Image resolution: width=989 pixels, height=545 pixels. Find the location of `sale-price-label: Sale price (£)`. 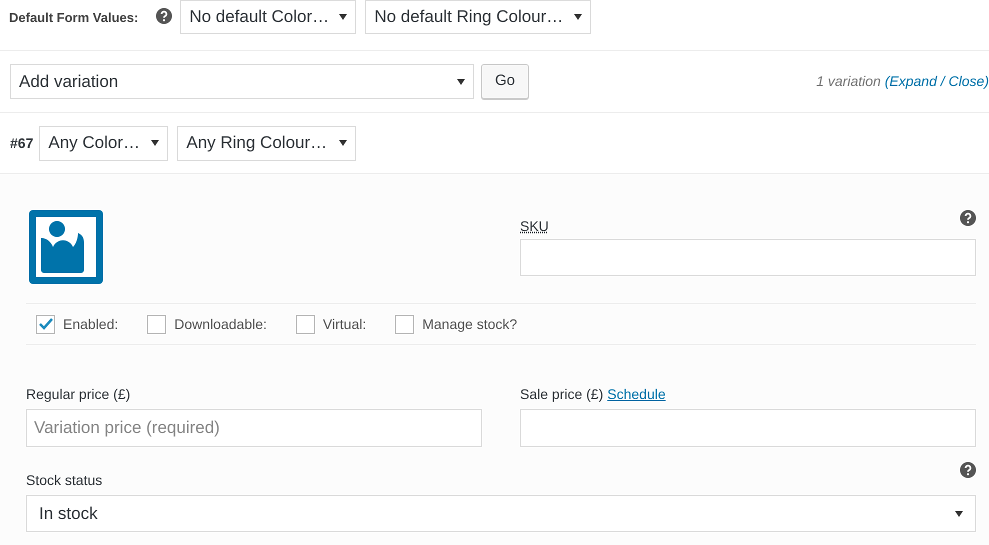

sale-price-label: Sale price (£) is located at coordinates (562, 394).